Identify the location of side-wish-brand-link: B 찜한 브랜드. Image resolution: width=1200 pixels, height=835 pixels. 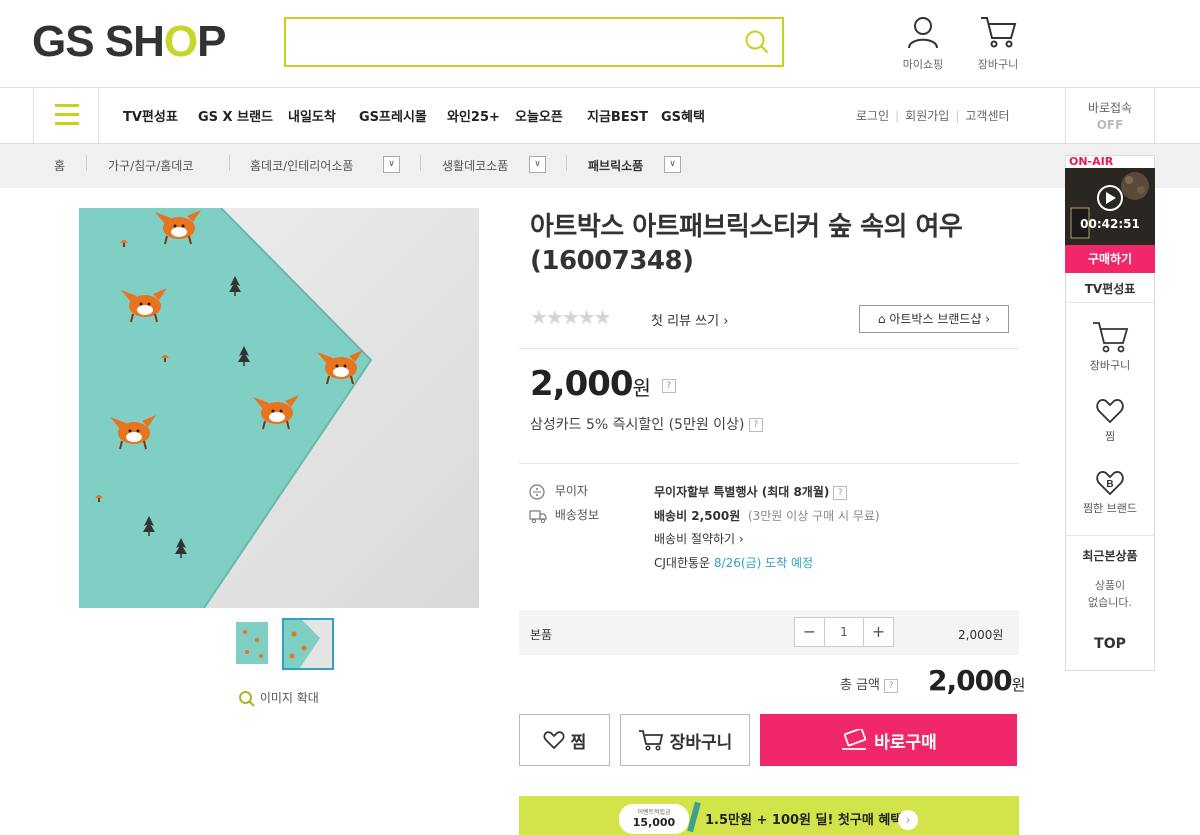
(1110, 492).